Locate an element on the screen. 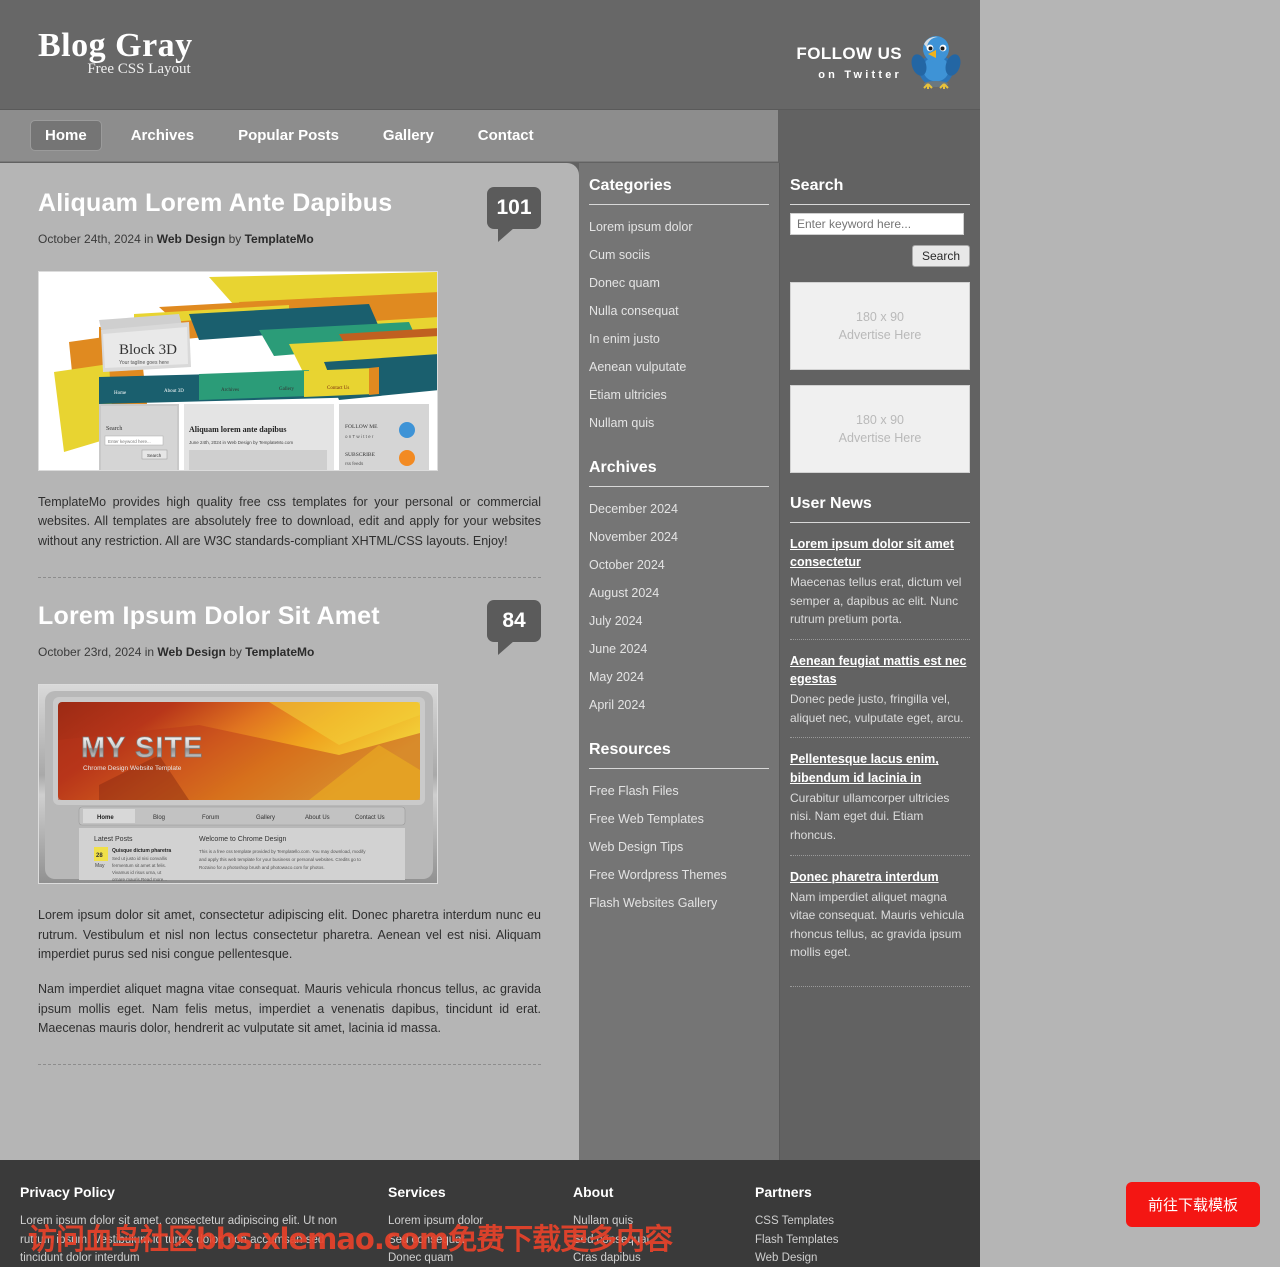 Image resolution: width=1280 pixels, height=1267 pixels. svg-text: FOLLOW ME is located at coordinates (361, 427).